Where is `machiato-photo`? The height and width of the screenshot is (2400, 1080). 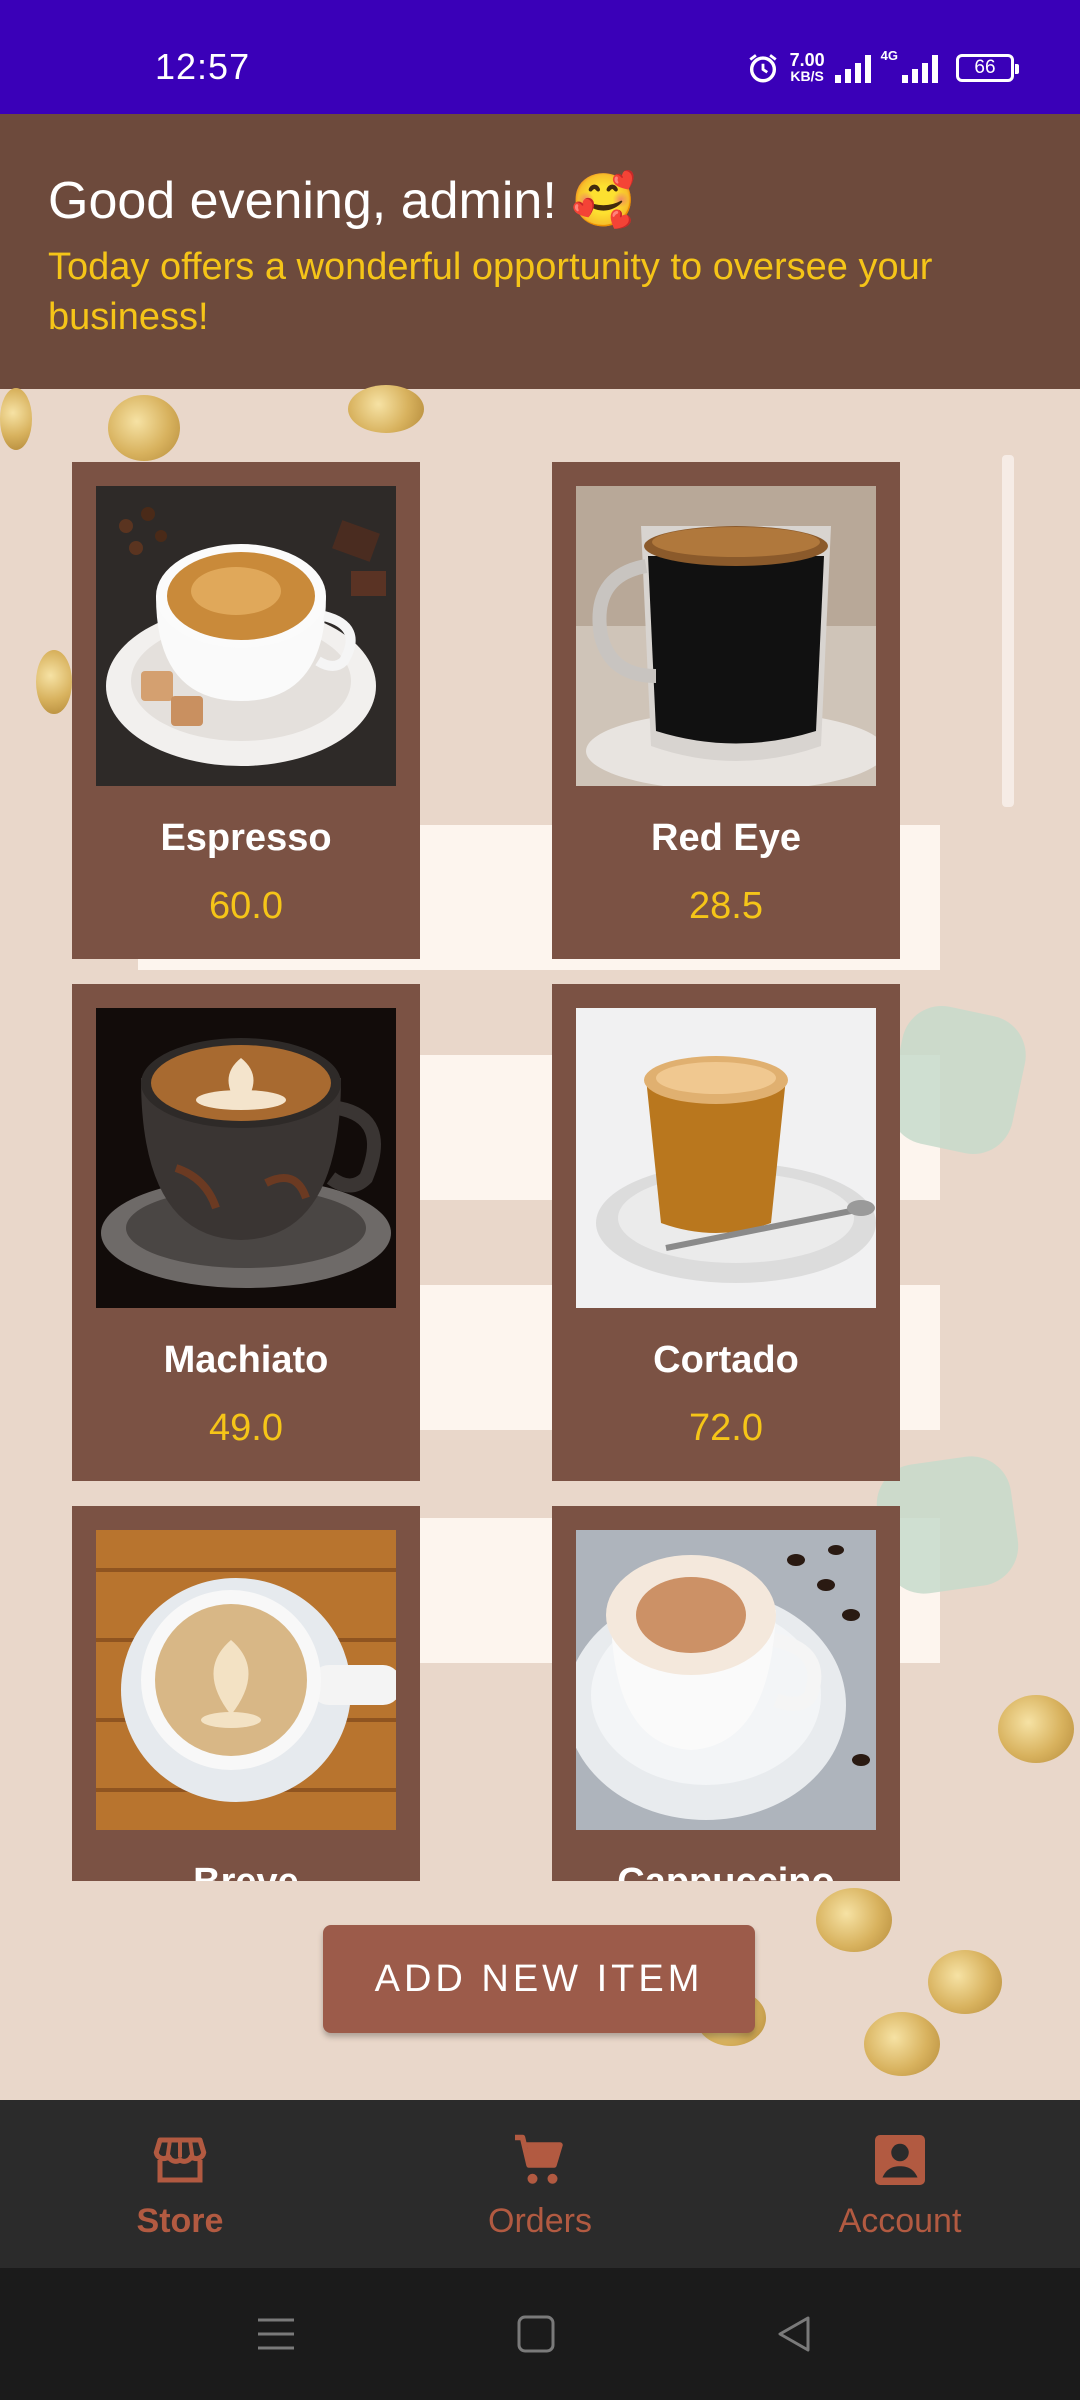
machiato-photo is located at coordinates (246, 1158).